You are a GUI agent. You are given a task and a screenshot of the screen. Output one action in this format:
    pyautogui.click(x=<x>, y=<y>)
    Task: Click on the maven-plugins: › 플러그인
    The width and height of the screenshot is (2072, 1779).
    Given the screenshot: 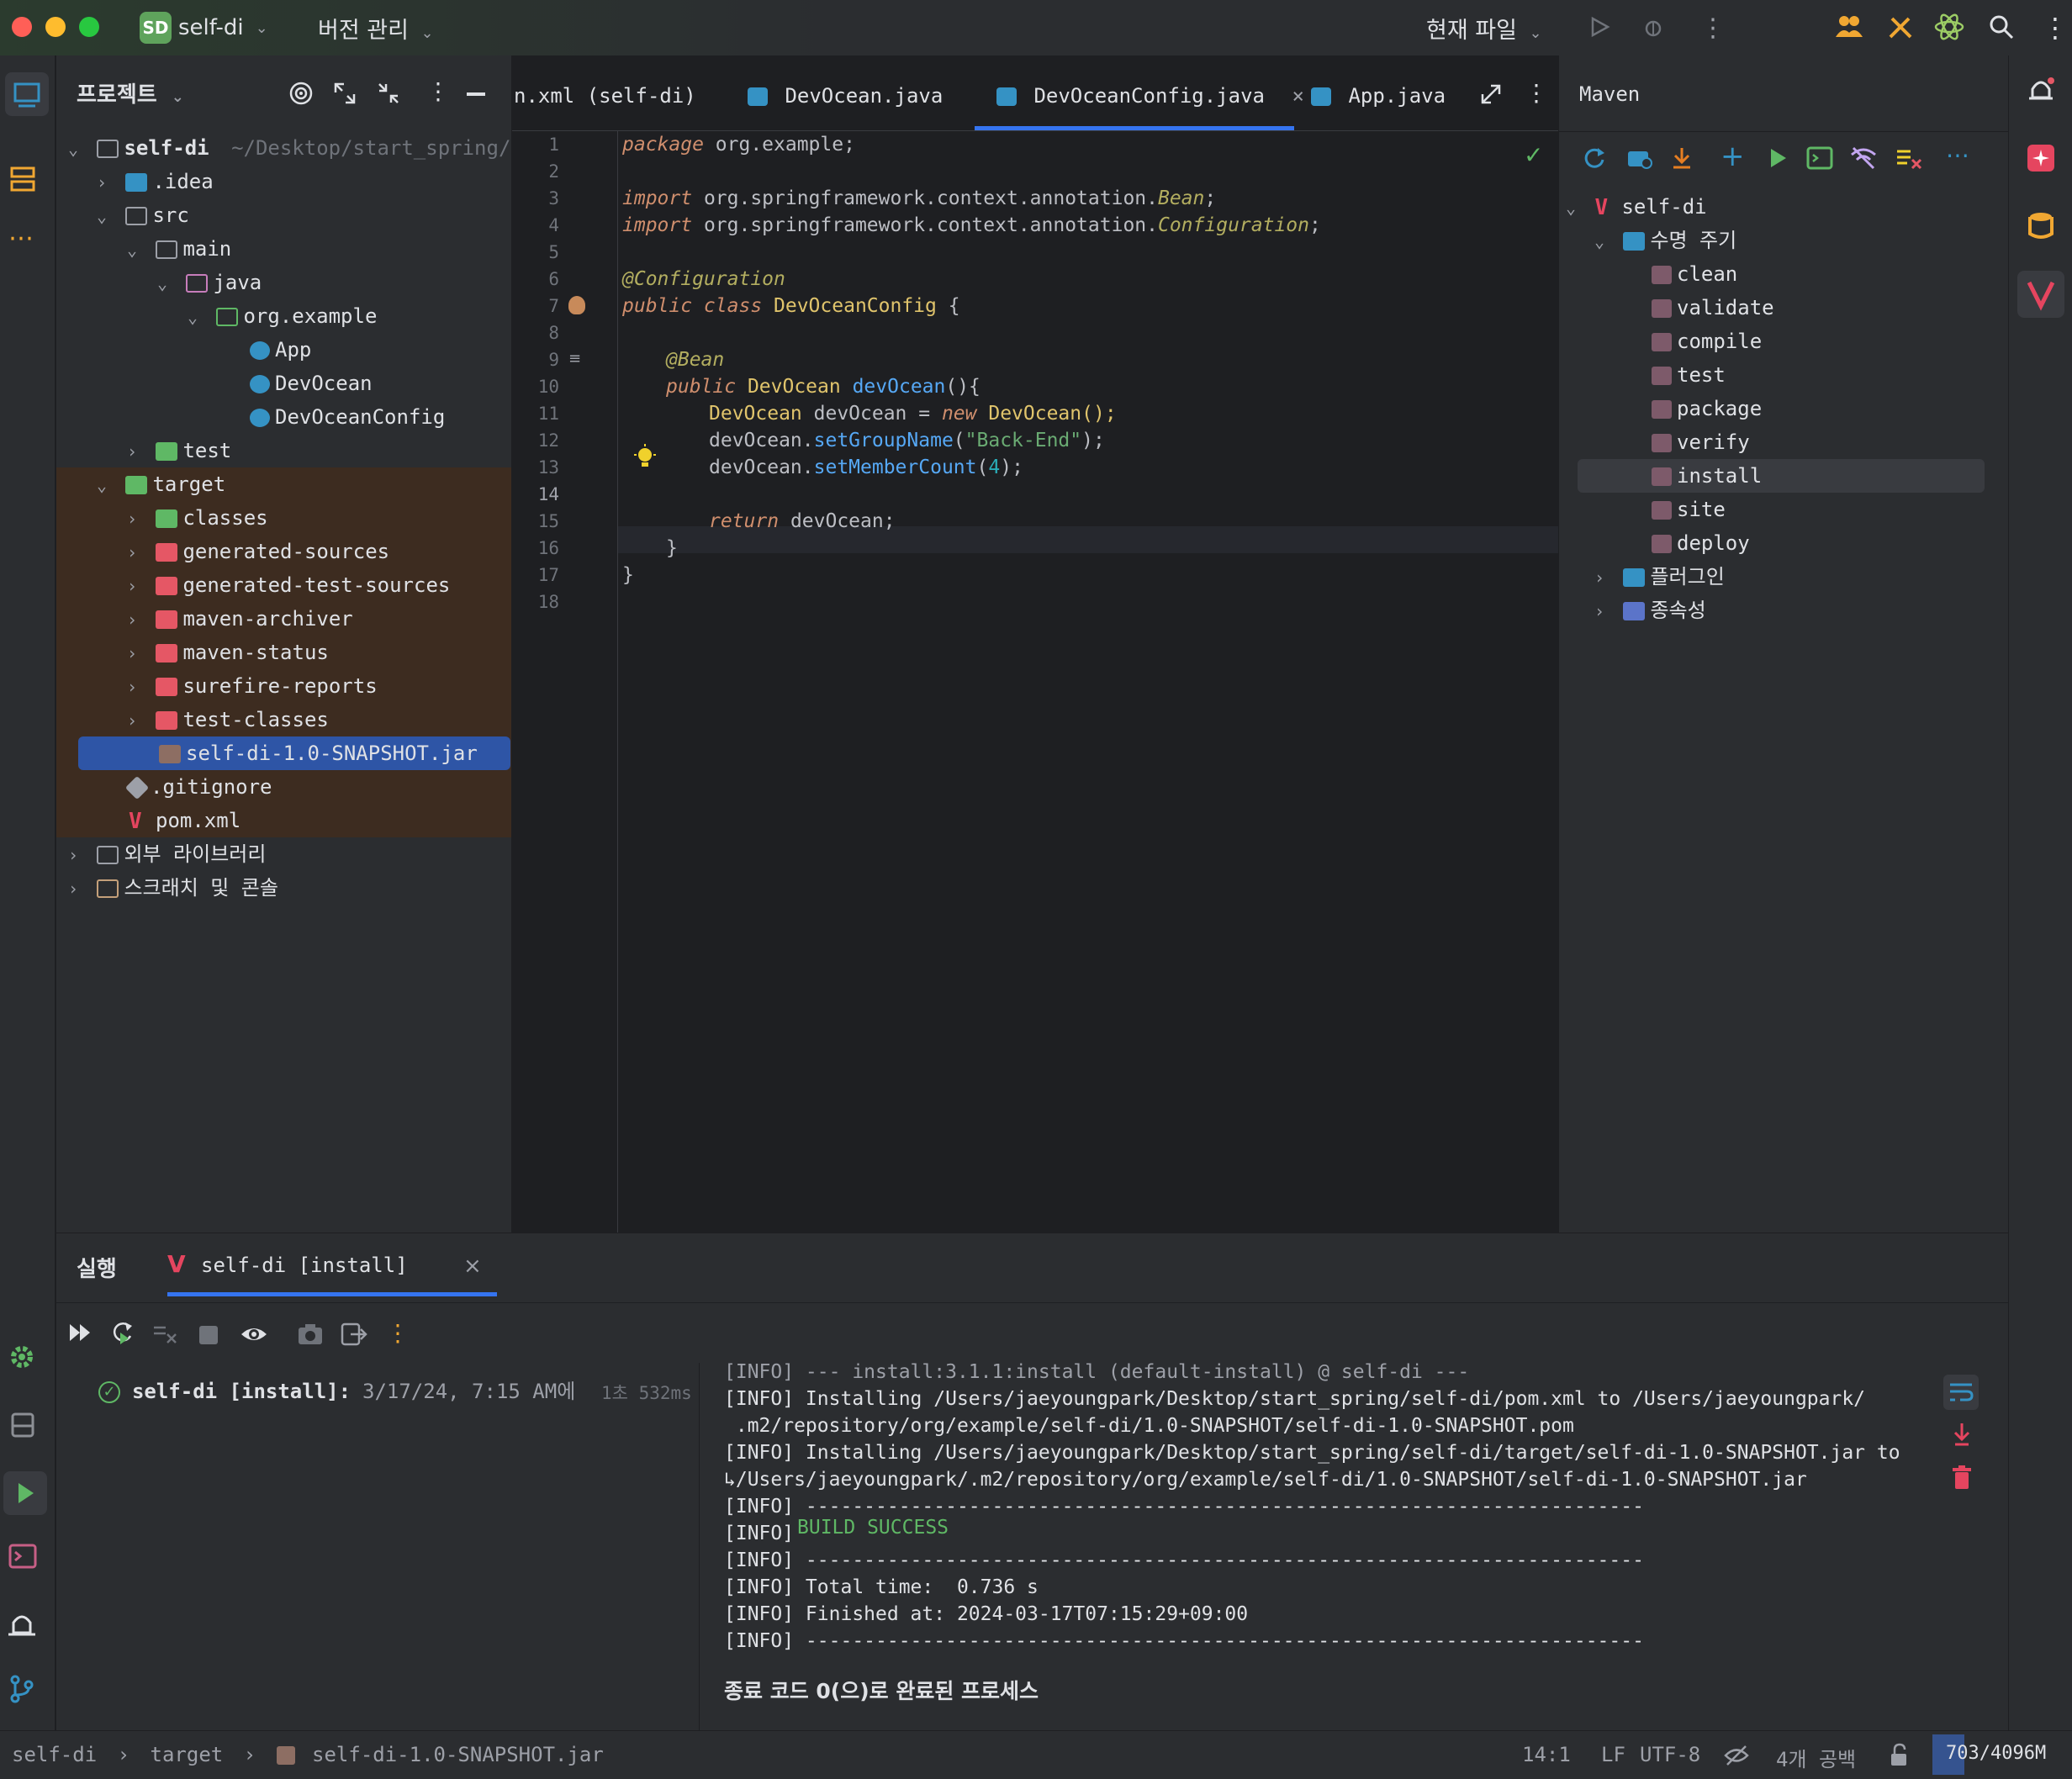 What is the action you would take?
    pyautogui.click(x=1660, y=577)
    